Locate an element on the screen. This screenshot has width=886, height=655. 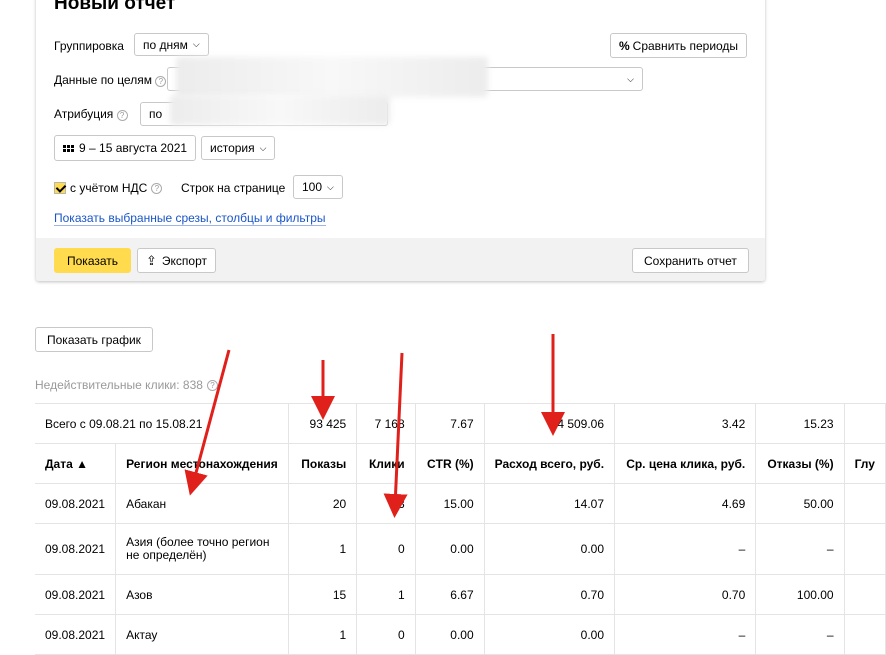
cell-clicks: 0 is located at coordinates (386, 549).